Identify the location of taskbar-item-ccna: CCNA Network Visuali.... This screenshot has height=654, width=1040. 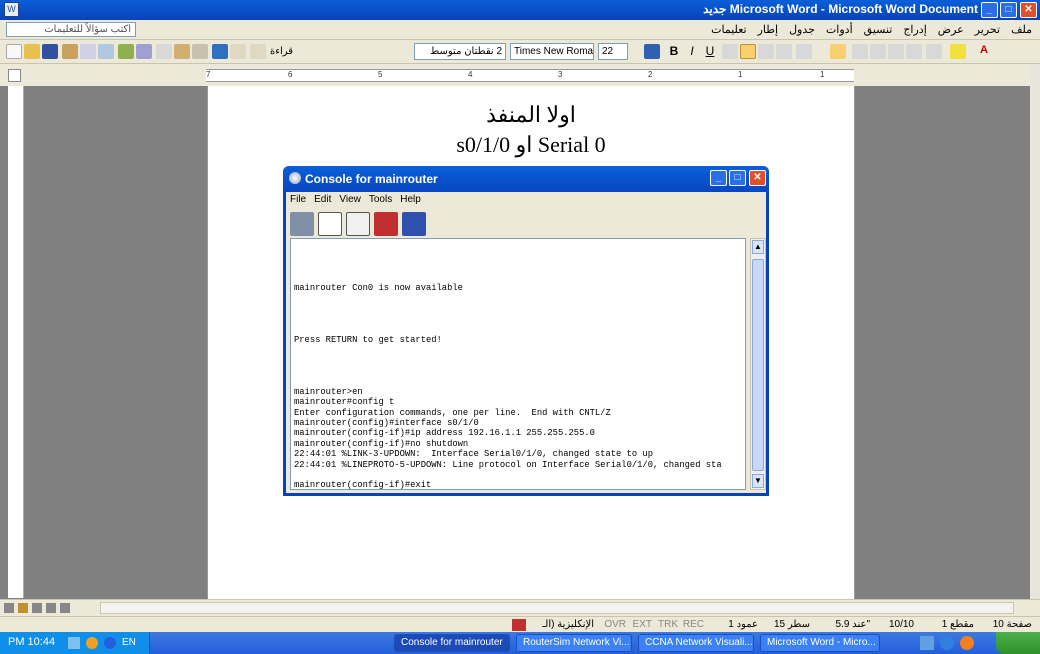
(696, 643).